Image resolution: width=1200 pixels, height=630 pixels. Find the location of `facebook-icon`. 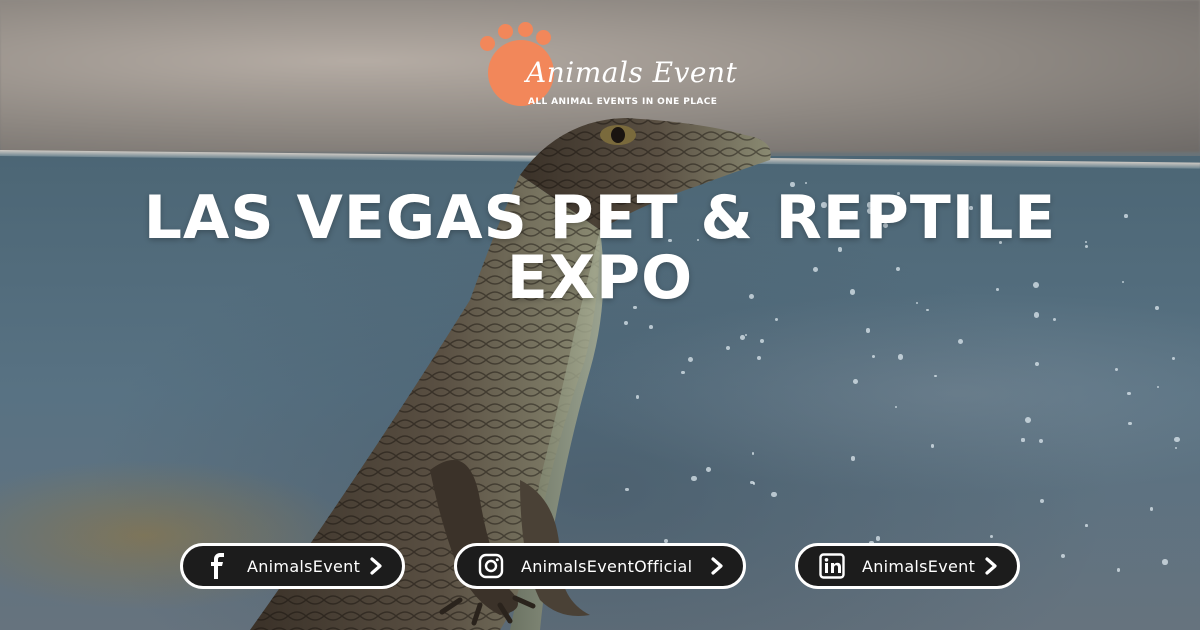

facebook-icon is located at coordinates (217, 566).